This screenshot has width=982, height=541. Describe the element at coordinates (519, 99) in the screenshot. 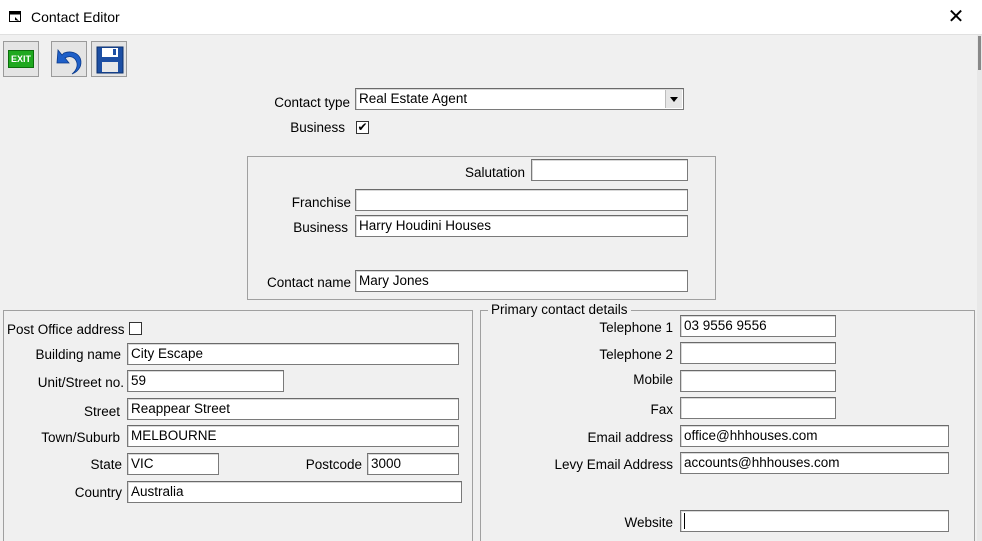

I see `contact-type-select: Real Estate Agent` at that location.